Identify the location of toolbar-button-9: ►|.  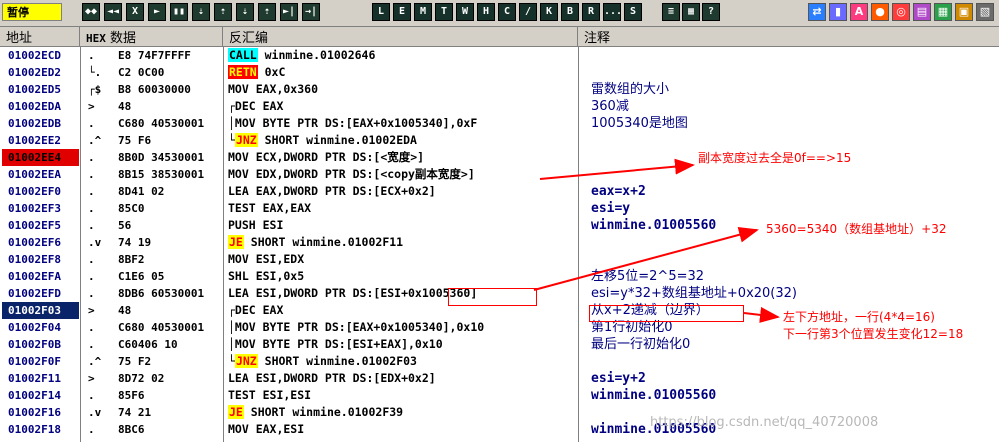
(289, 12).